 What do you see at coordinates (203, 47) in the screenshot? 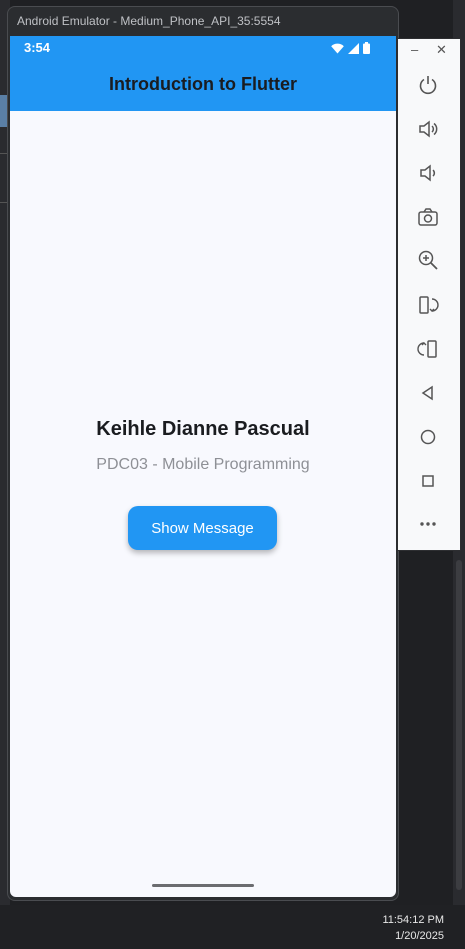
I see `status-bar: 3:54` at bounding box center [203, 47].